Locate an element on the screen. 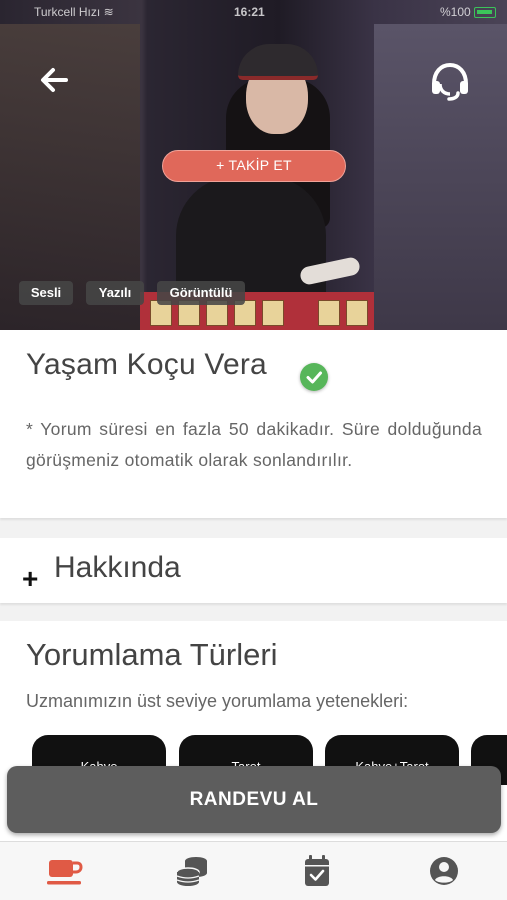  account-icon is located at coordinates (444, 871).